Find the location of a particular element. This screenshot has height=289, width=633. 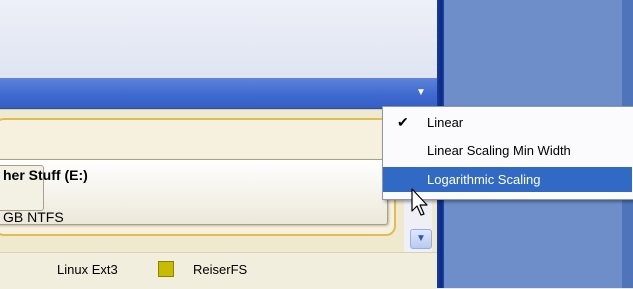

menu-item-linear-scaling-min-width: Linear Scaling Min Width is located at coordinates (507, 150).